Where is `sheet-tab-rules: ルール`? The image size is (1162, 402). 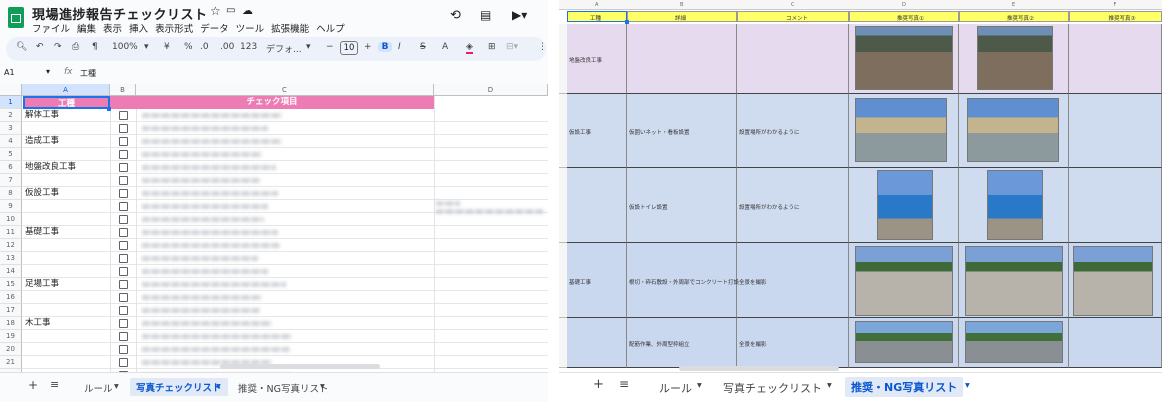
sheet-tab-rules: ルール is located at coordinates (98, 388).